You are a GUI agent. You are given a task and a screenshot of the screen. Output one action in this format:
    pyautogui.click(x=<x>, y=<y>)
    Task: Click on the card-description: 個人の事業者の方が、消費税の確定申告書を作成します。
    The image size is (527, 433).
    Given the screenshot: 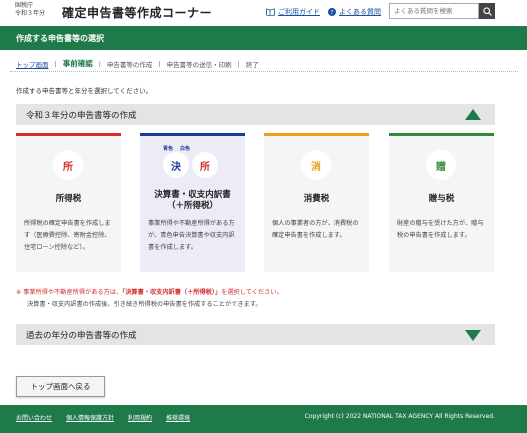 What is the action you would take?
    pyautogui.click(x=315, y=229)
    